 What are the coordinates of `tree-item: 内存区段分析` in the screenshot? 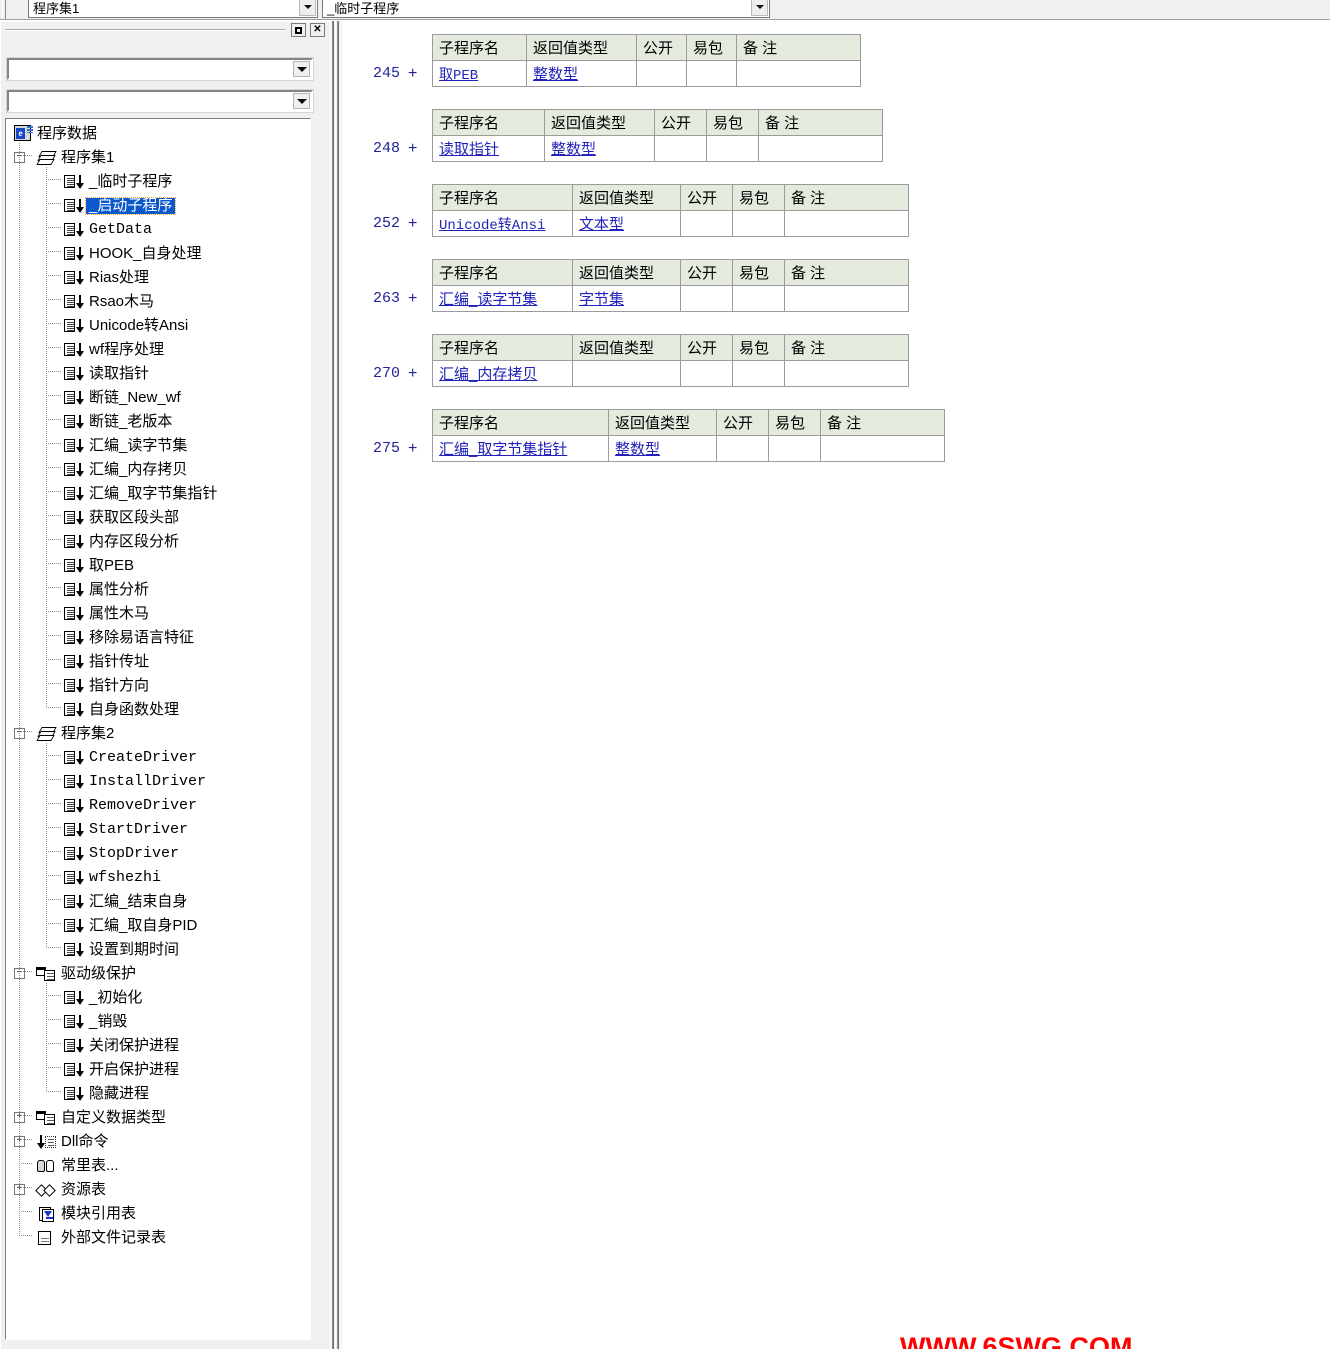 It's located at (158, 542).